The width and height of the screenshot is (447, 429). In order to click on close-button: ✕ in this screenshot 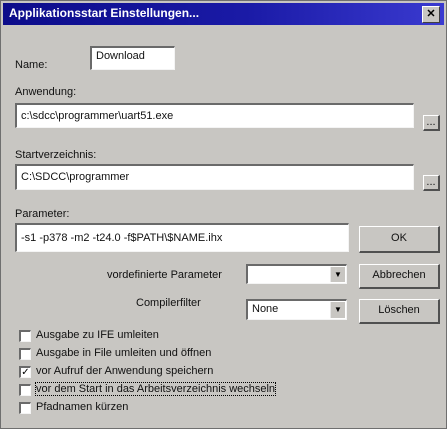, I will do `click(431, 14)`.